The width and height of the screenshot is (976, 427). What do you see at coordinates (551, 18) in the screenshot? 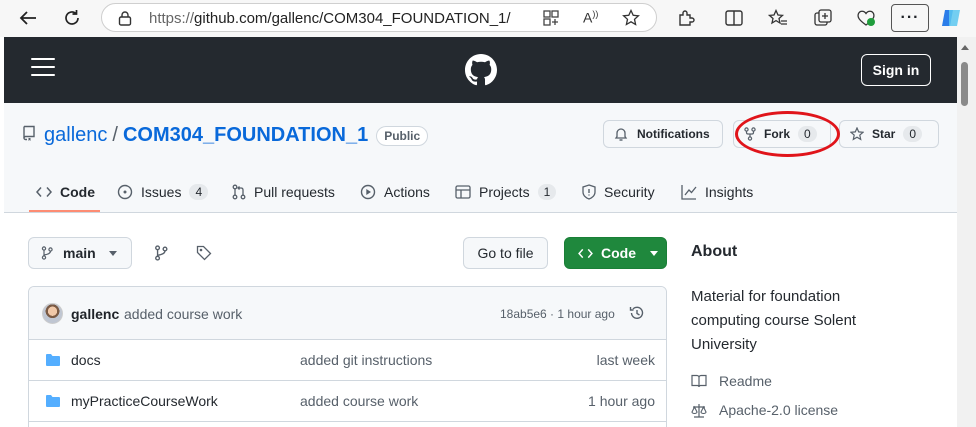
I see `app-available-icon` at bounding box center [551, 18].